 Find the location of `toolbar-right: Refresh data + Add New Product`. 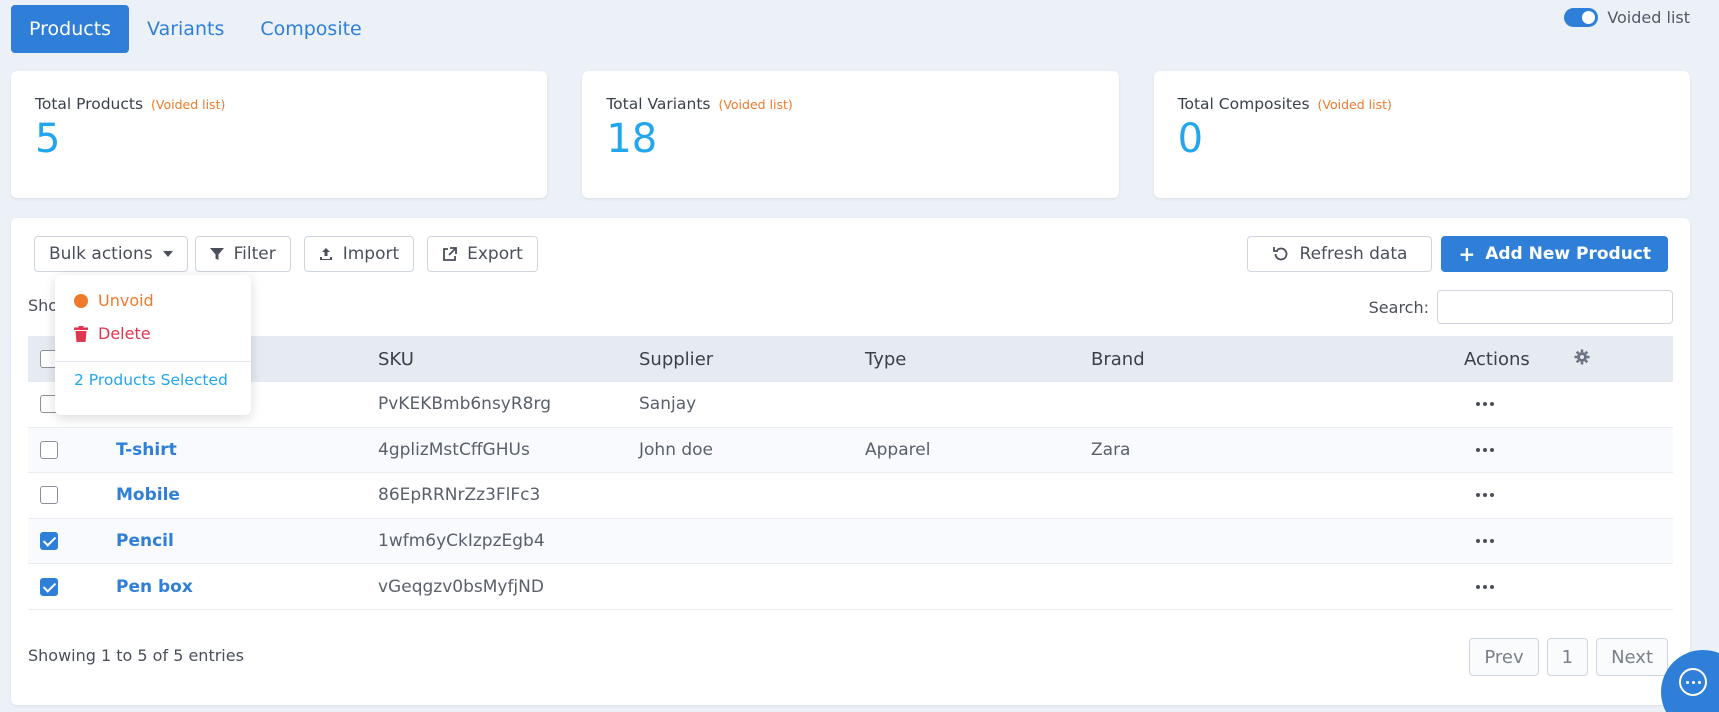

toolbar-right: Refresh data + Add New Product is located at coordinates (1457, 254).